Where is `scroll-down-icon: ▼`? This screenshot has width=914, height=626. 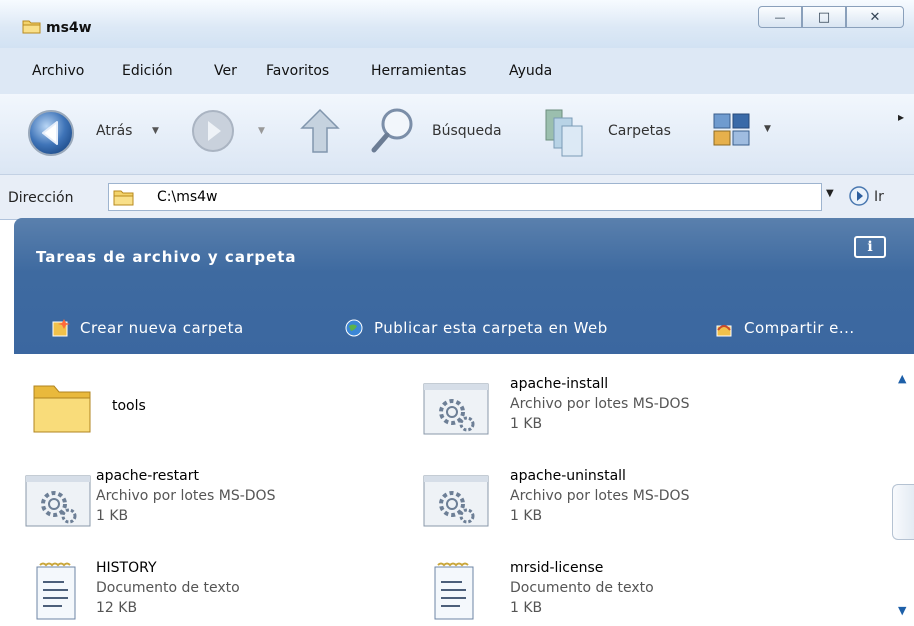
scroll-down-icon: ▼ is located at coordinates (902, 610).